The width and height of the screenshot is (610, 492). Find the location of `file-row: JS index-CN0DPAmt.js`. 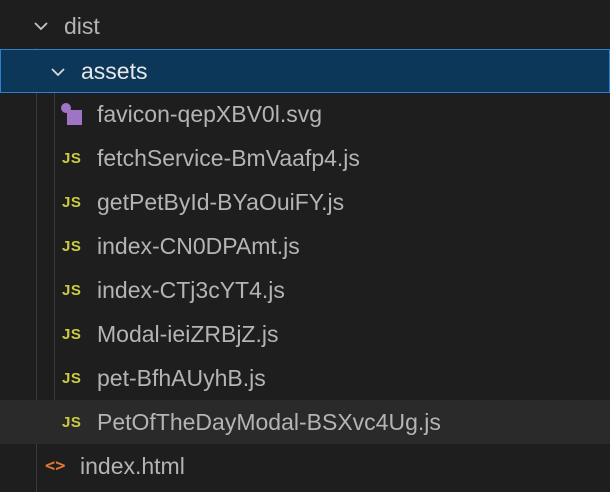

file-row: JS index-CN0DPAmt.js is located at coordinates (305, 246).